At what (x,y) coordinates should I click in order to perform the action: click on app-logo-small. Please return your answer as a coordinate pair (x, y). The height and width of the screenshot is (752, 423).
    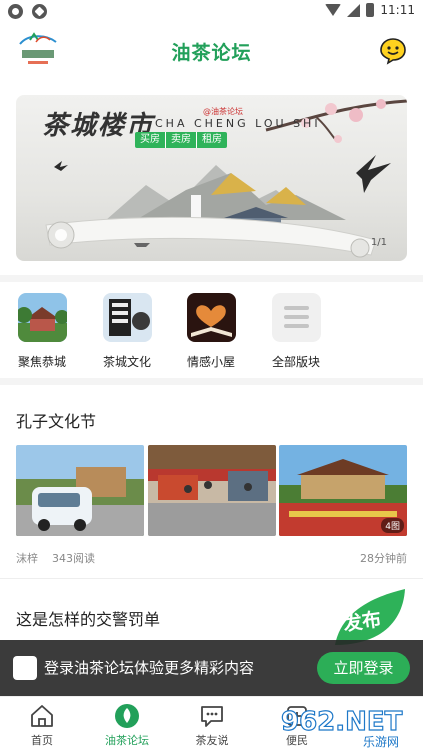
    Looking at the image, I should click on (25, 668).